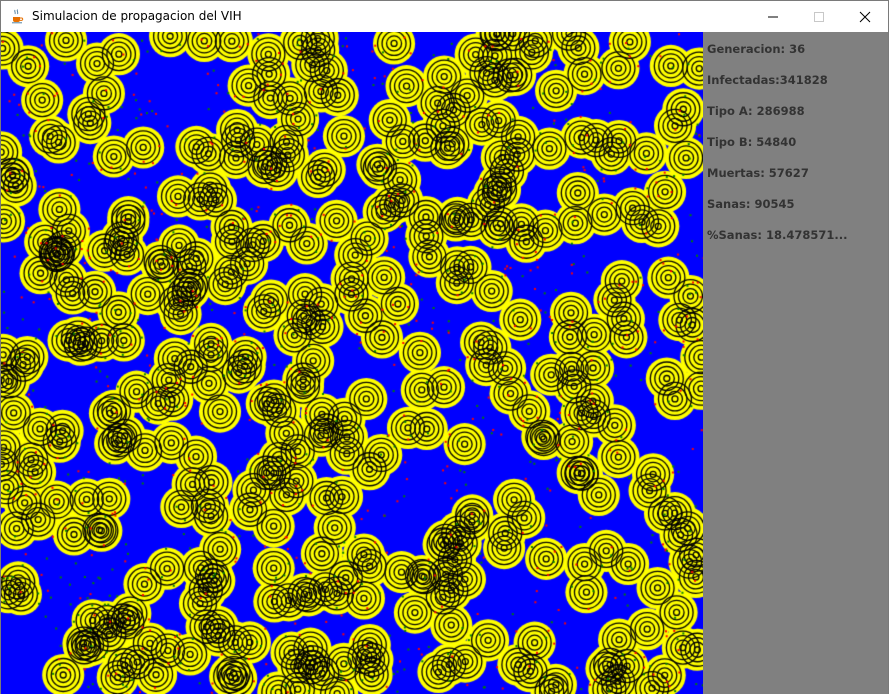 This screenshot has width=889, height=694. I want to click on java-cup-icon, so click(18, 16).